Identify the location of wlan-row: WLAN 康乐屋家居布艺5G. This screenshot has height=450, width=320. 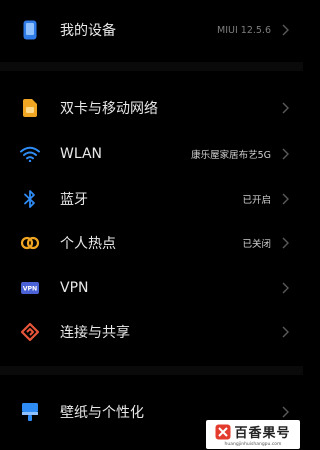
(151, 154).